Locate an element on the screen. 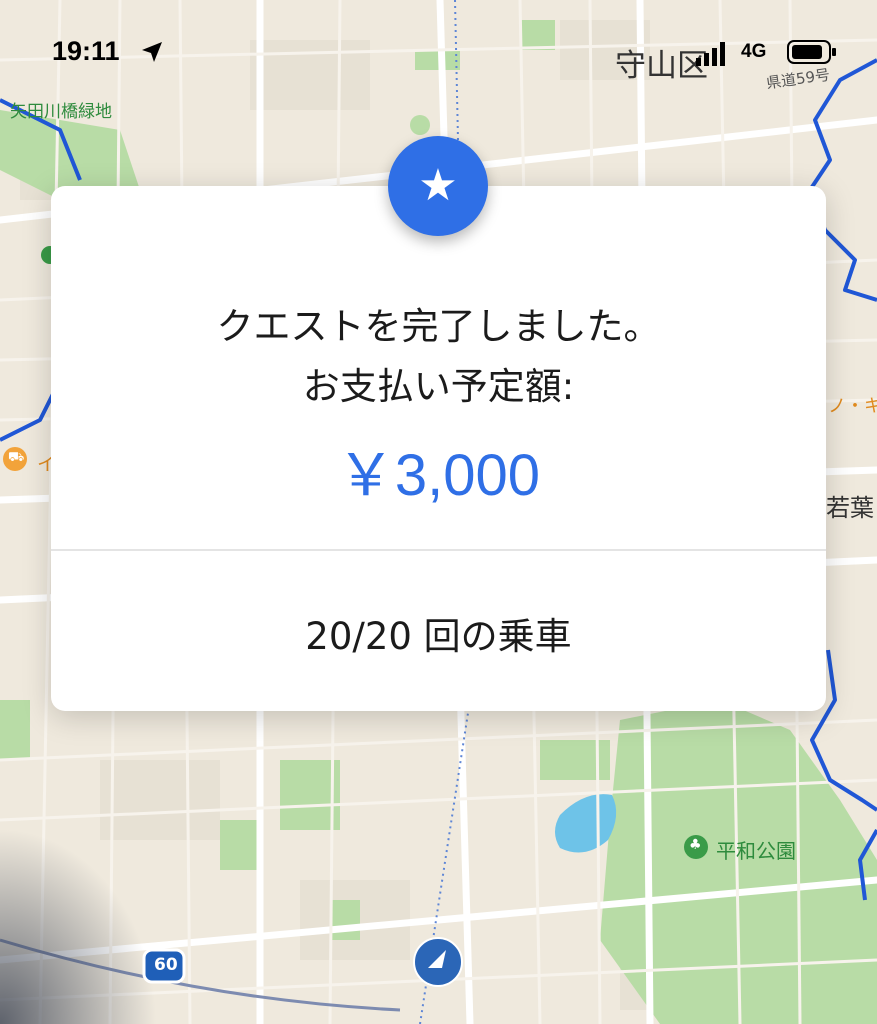 Image resolution: width=877 pixels, height=1024 pixels. ride-count: 20/20 回の乗車 is located at coordinates (438, 636).